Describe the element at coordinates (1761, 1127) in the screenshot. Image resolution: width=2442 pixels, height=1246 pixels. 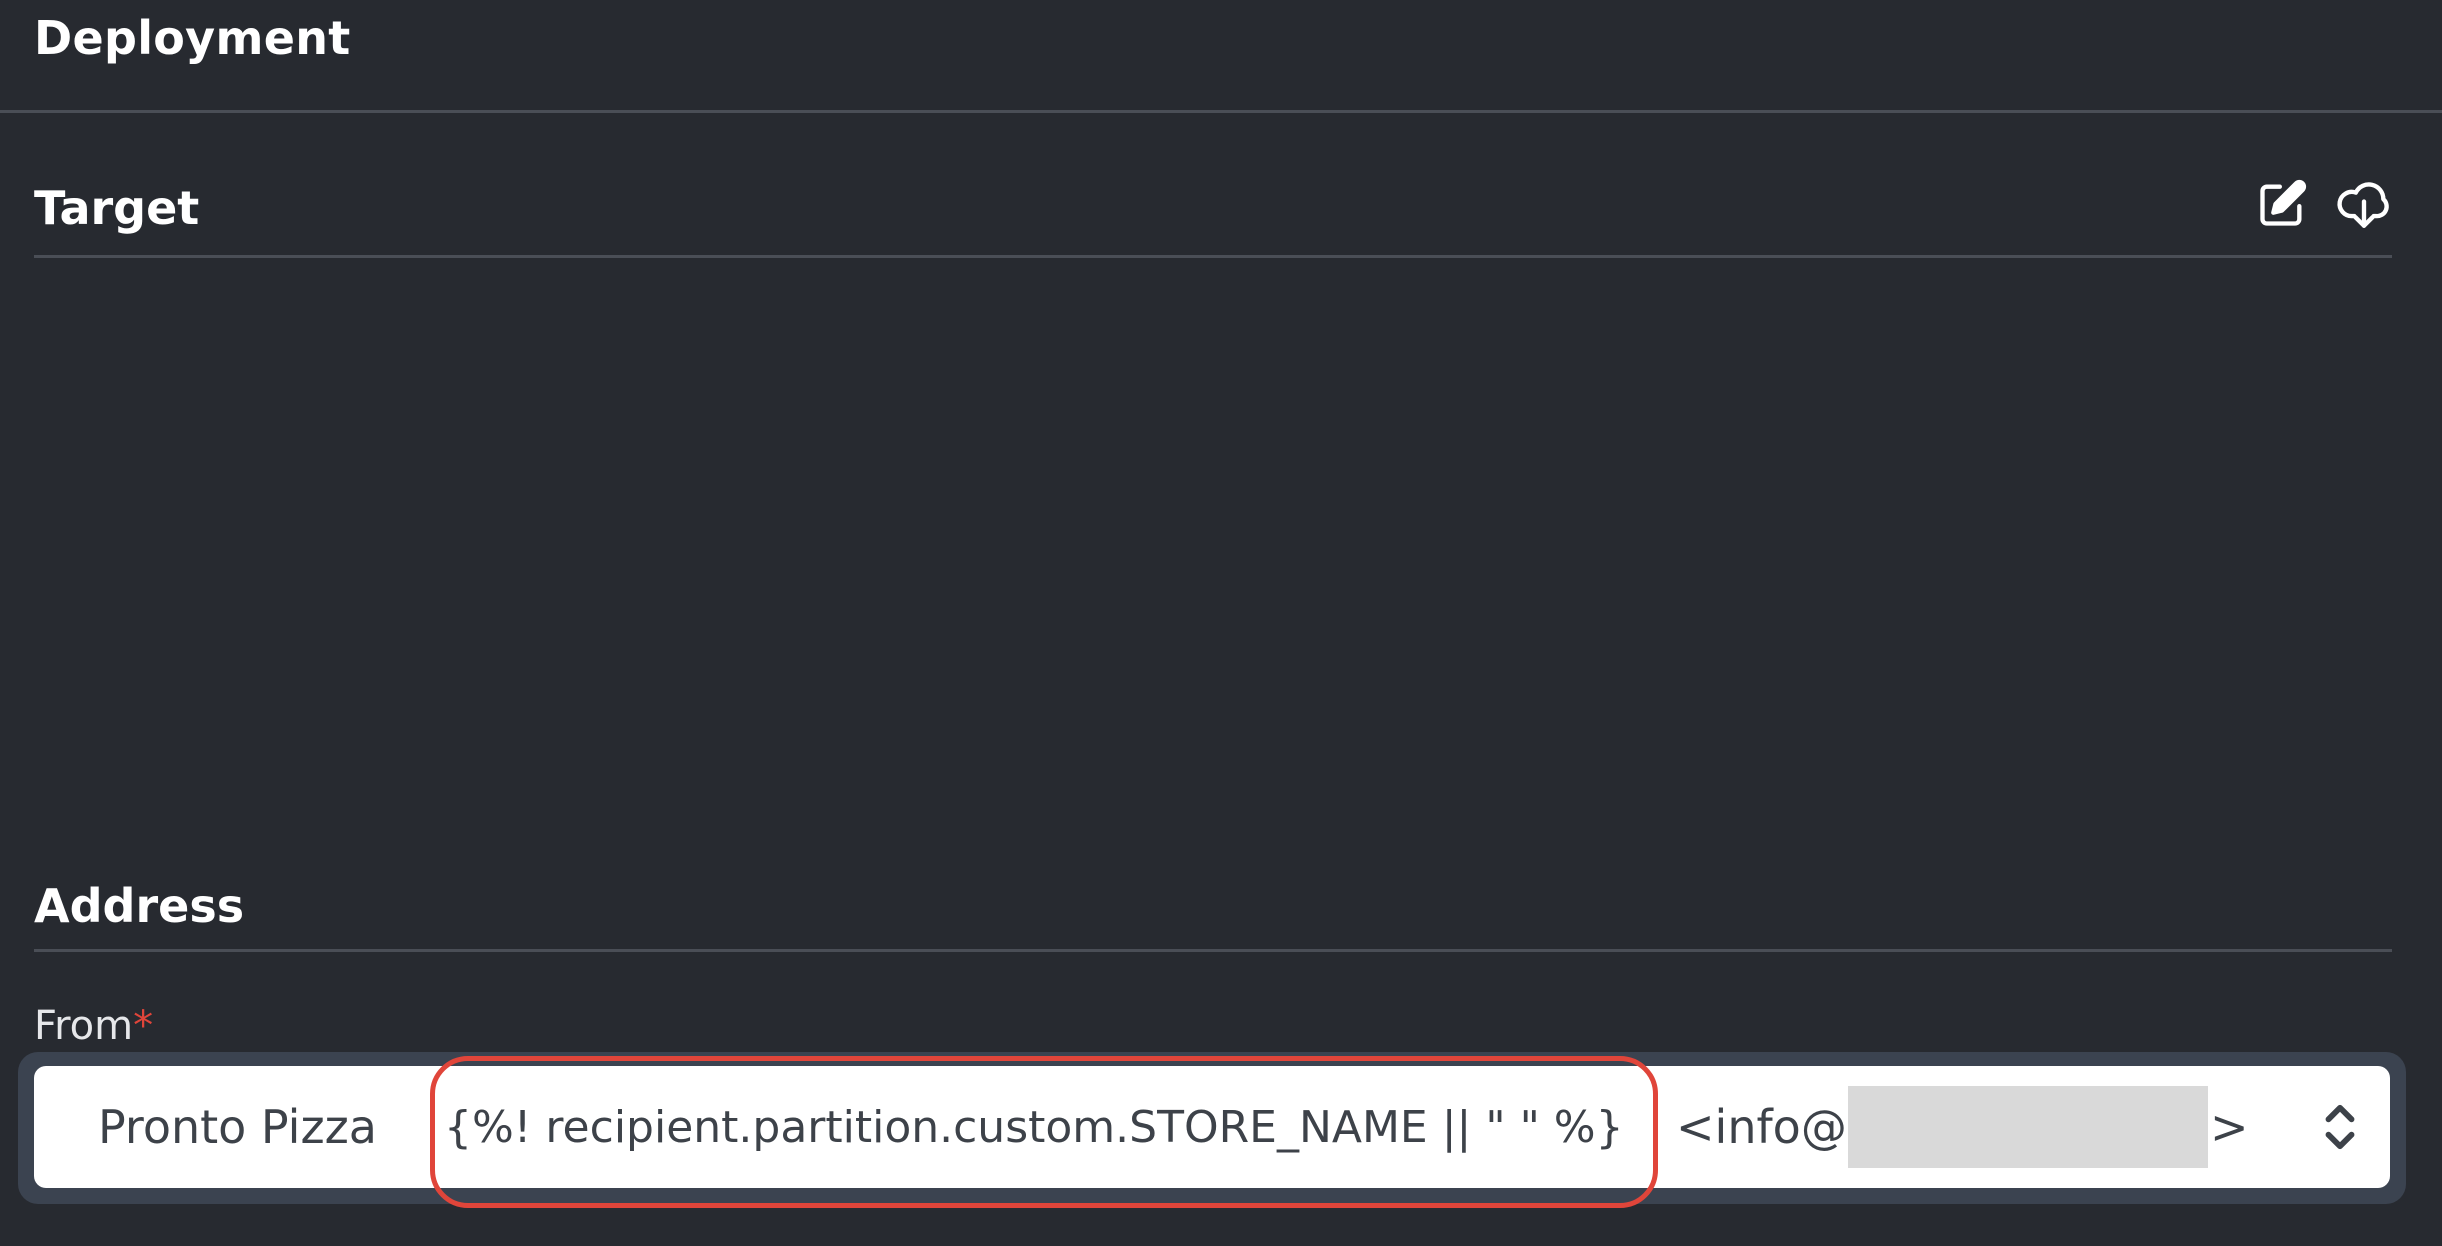
I see `email-prefix: <info@` at that location.